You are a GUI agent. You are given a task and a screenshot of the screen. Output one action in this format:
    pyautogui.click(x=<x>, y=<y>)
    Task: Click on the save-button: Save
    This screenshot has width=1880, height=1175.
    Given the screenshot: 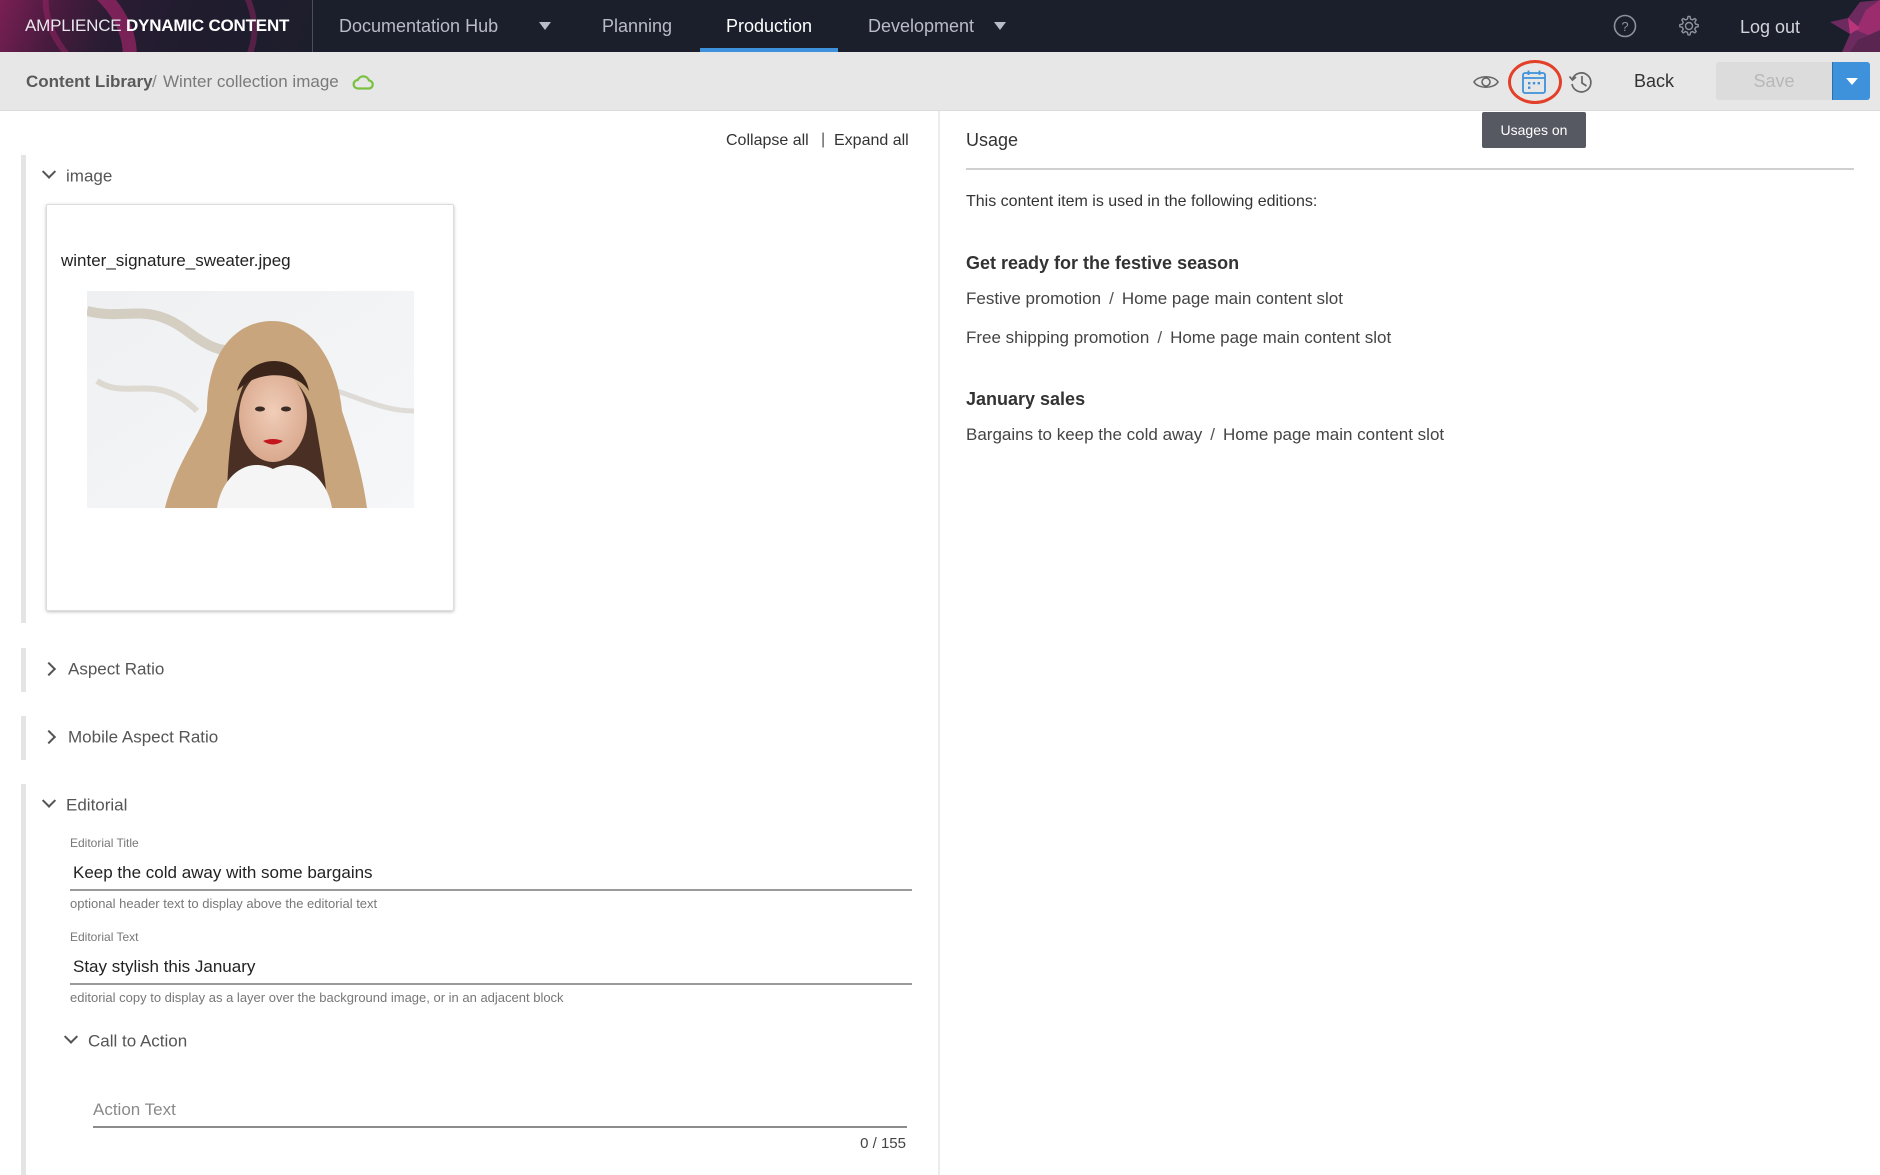 What is the action you would take?
    pyautogui.click(x=1774, y=81)
    